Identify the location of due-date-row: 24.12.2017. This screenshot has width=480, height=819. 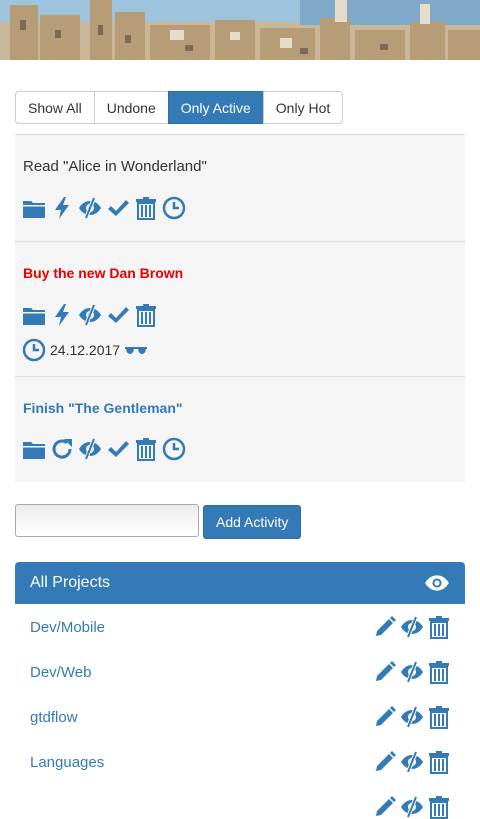
(85, 350).